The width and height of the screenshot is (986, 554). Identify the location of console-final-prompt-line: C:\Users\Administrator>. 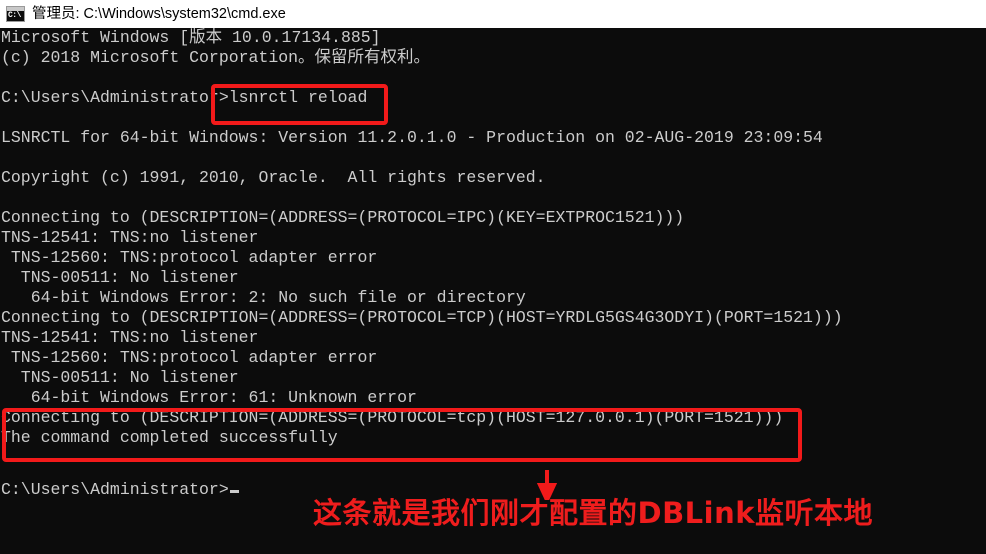
(119, 490).